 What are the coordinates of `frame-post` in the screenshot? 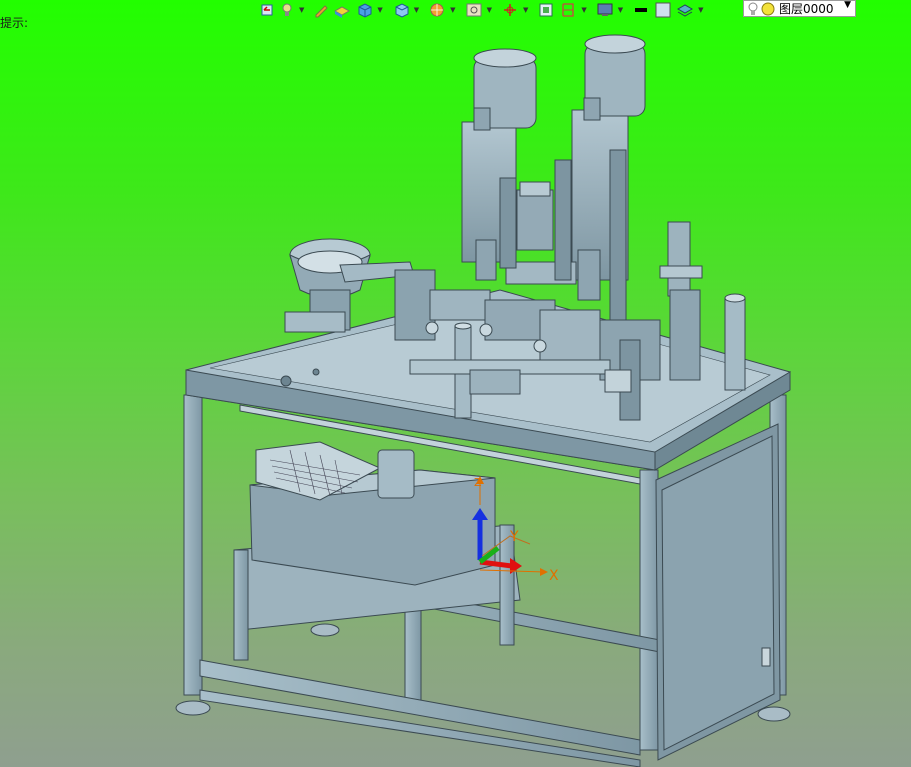 It's located at (241, 605).